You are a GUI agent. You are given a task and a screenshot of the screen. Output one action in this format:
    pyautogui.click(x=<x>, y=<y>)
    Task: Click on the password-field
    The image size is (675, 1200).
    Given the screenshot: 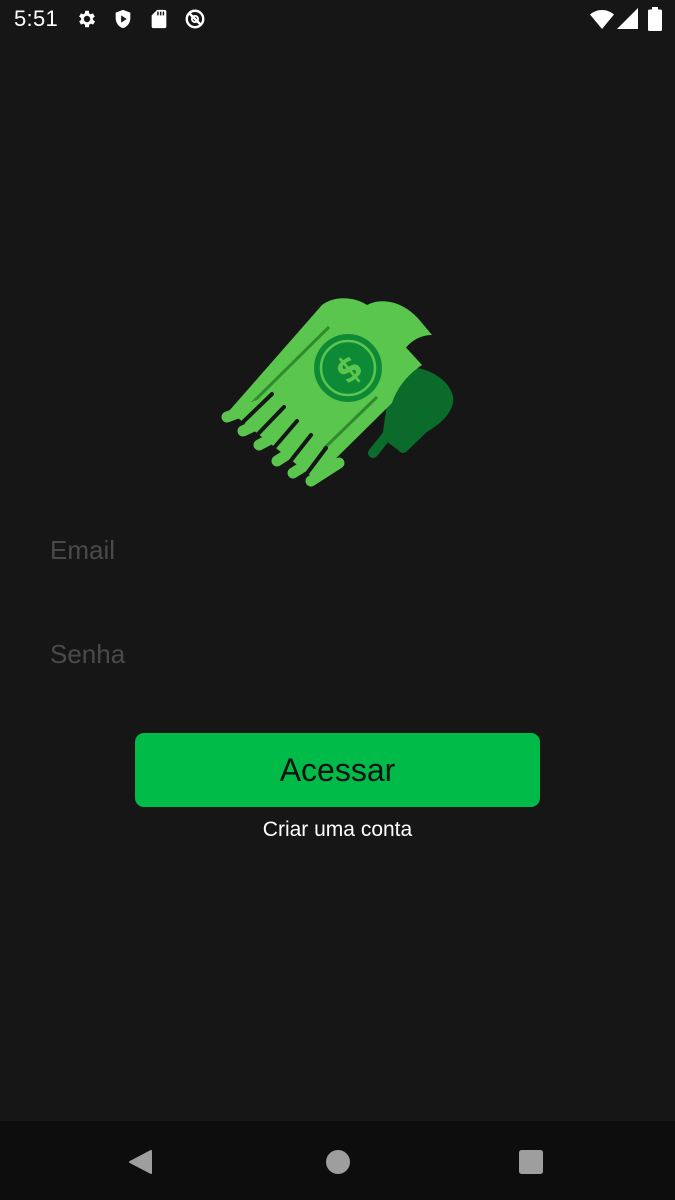 What is the action you would take?
    pyautogui.click(x=337, y=654)
    